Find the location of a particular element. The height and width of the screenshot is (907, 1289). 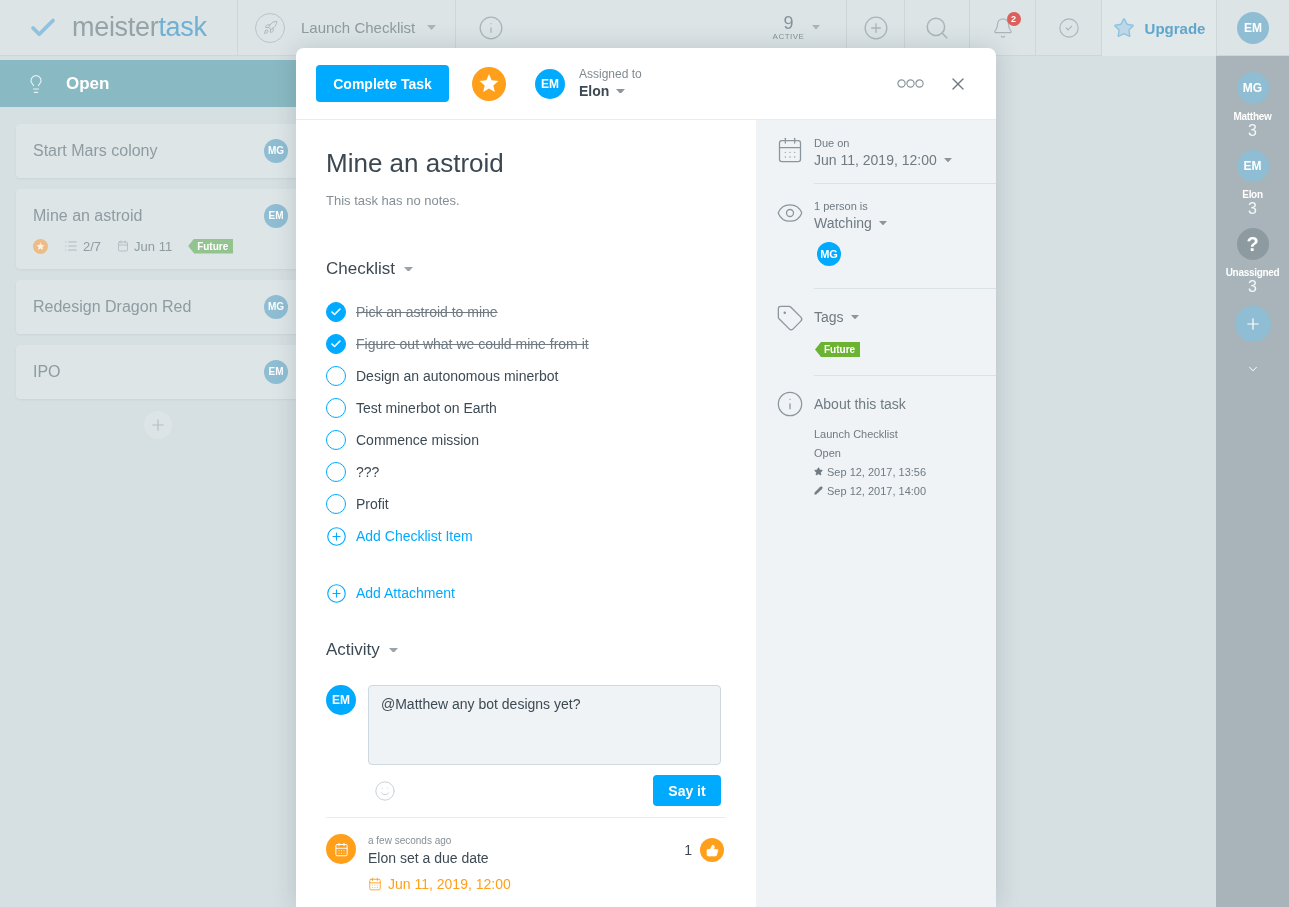

watching-value: Watching is located at coordinates (843, 223).